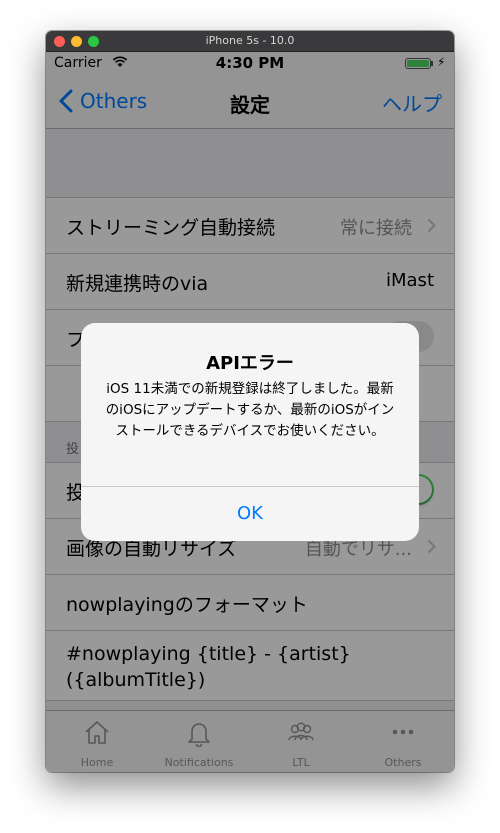 The image size is (500, 833). I want to click on alert-title: APIエラー, so click(250, 363).